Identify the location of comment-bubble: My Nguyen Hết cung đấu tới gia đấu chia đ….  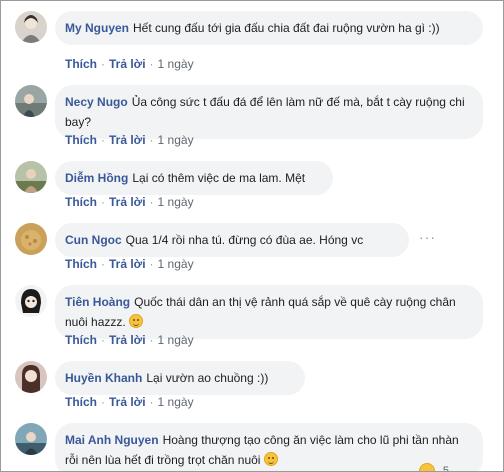
(269, 28).